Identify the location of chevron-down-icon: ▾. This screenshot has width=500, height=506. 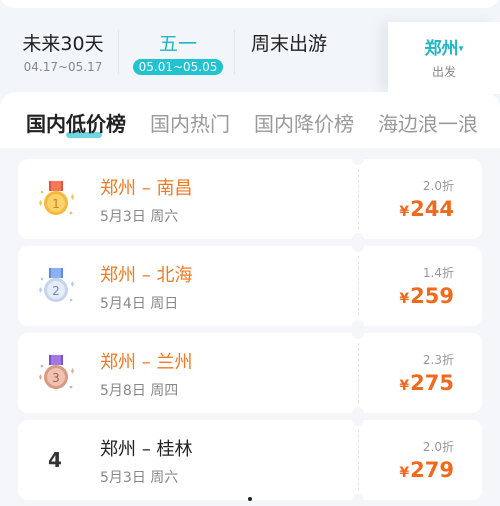
(461, 49).